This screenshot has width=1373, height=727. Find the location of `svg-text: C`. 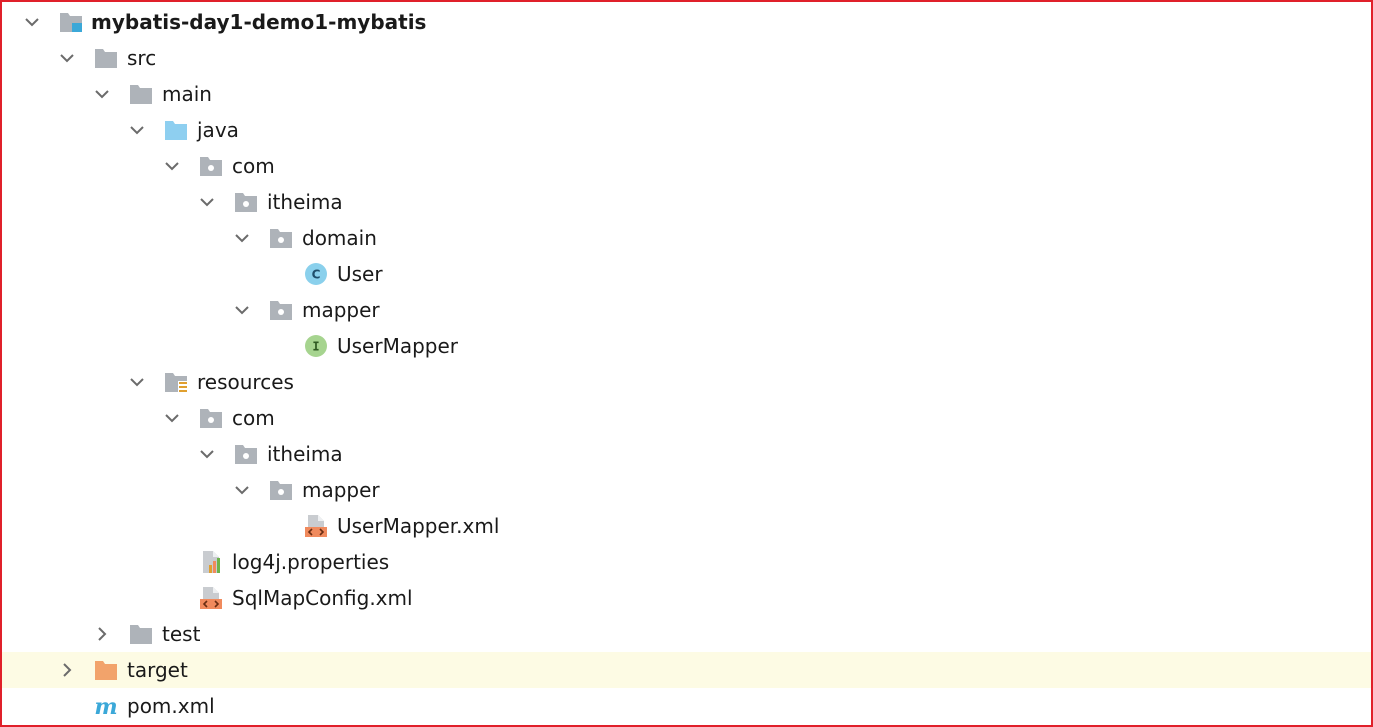

svg-text: C is located at coordinates (316, 275).